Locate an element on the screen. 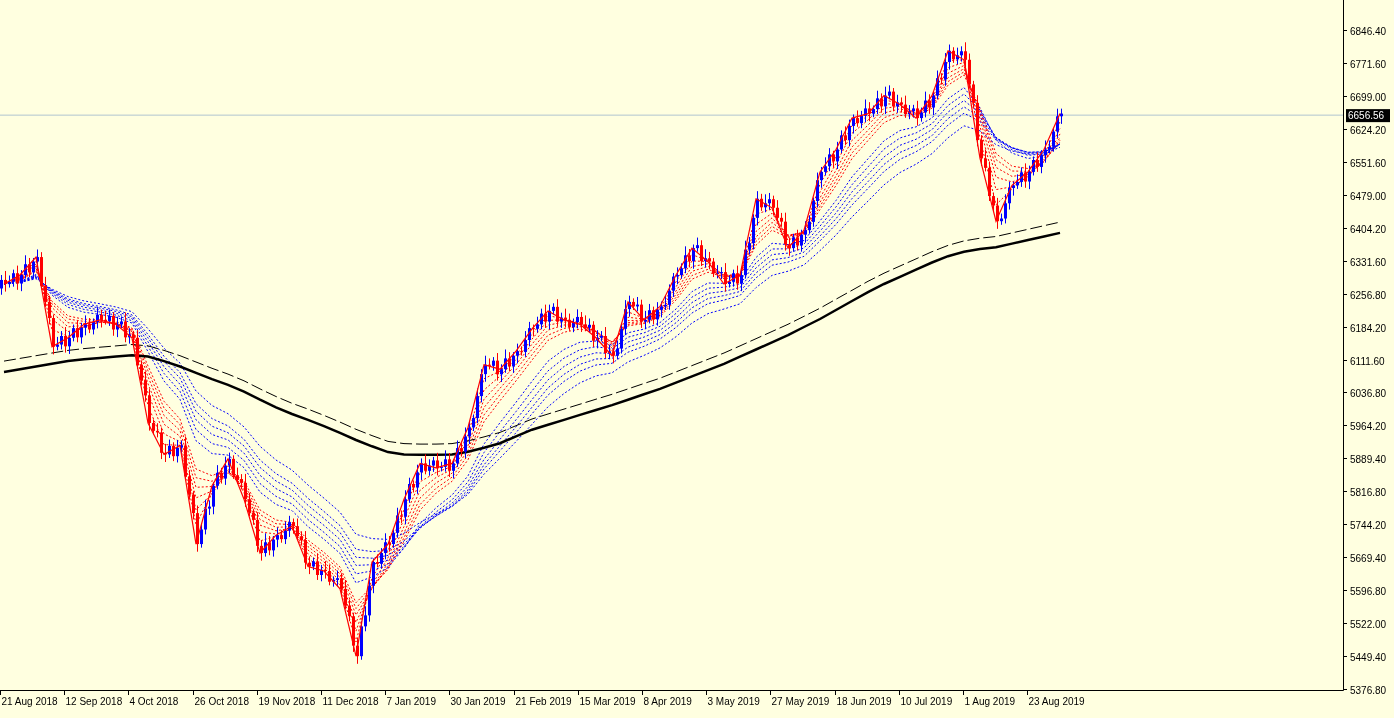  price-axis-label: 6256.80 is located at coordinates (1368, 295).